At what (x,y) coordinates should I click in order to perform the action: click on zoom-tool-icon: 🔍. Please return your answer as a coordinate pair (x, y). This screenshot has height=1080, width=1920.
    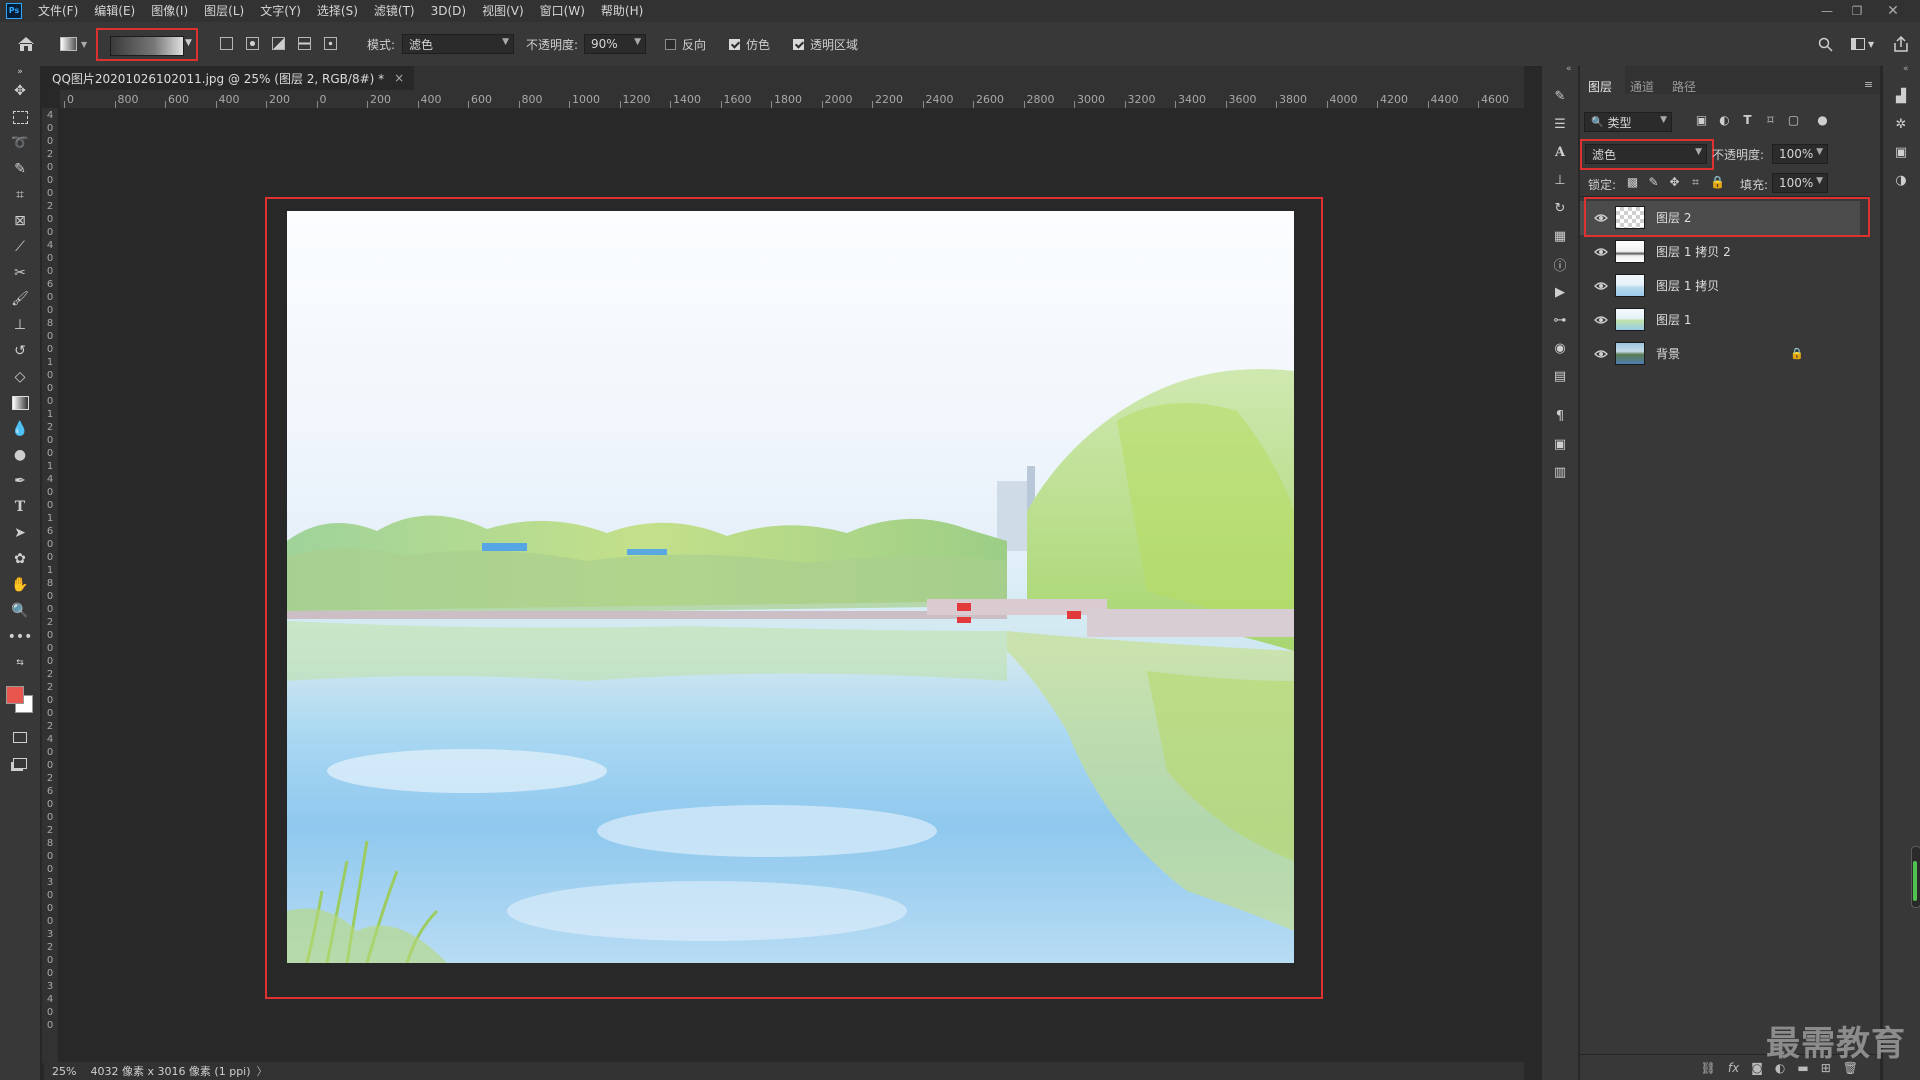
    Looking at the image, I should click on (20, 611).